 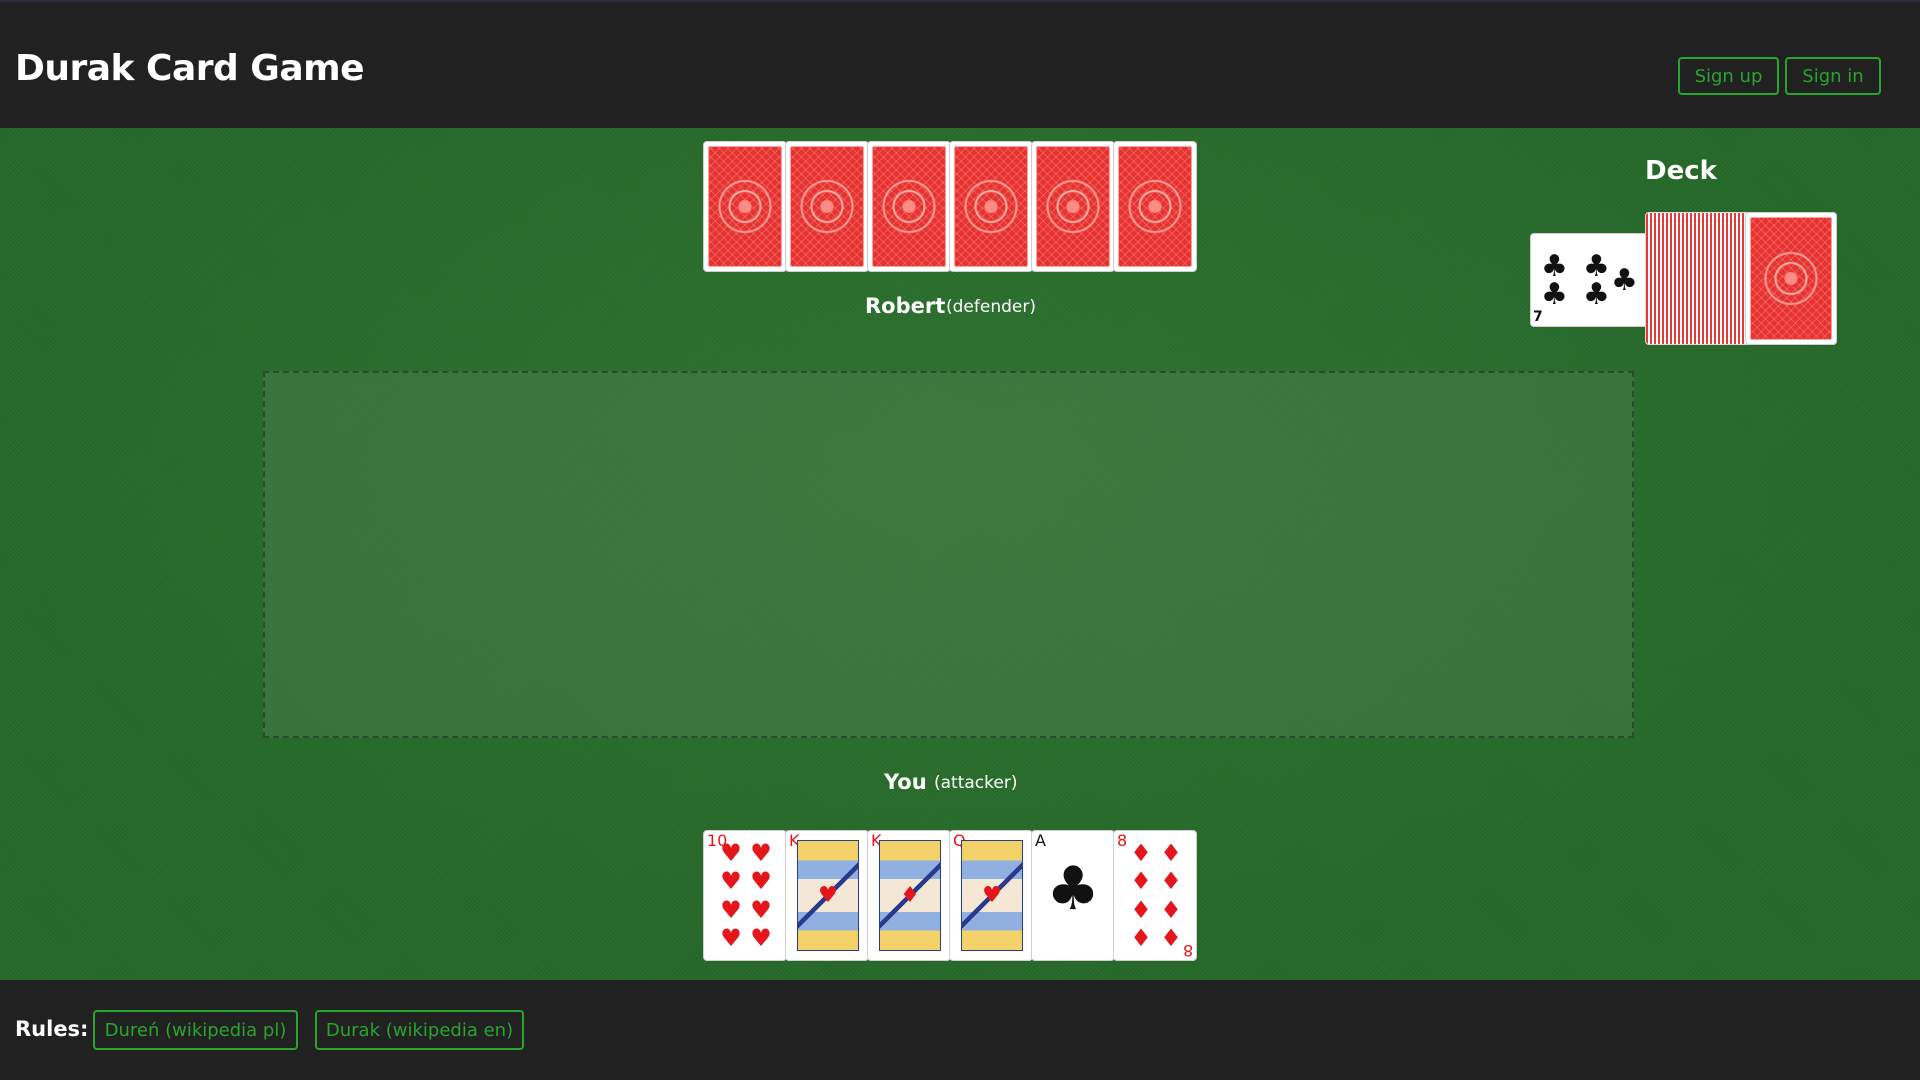 What do you see at coordinates (1681, 171) in the screenshot?
I see `deck-title: Deck` at bounding box center [1681, 171].